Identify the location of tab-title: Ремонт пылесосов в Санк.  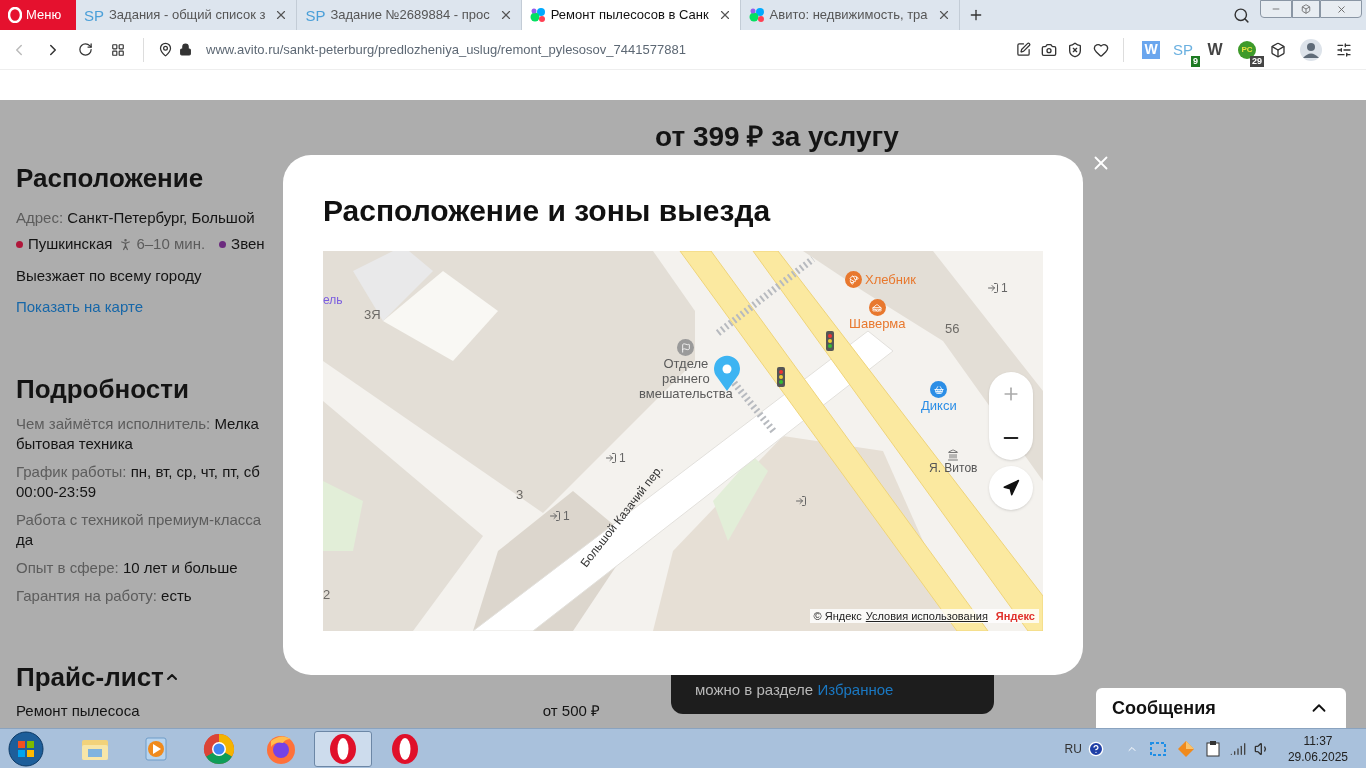
(629, 15).